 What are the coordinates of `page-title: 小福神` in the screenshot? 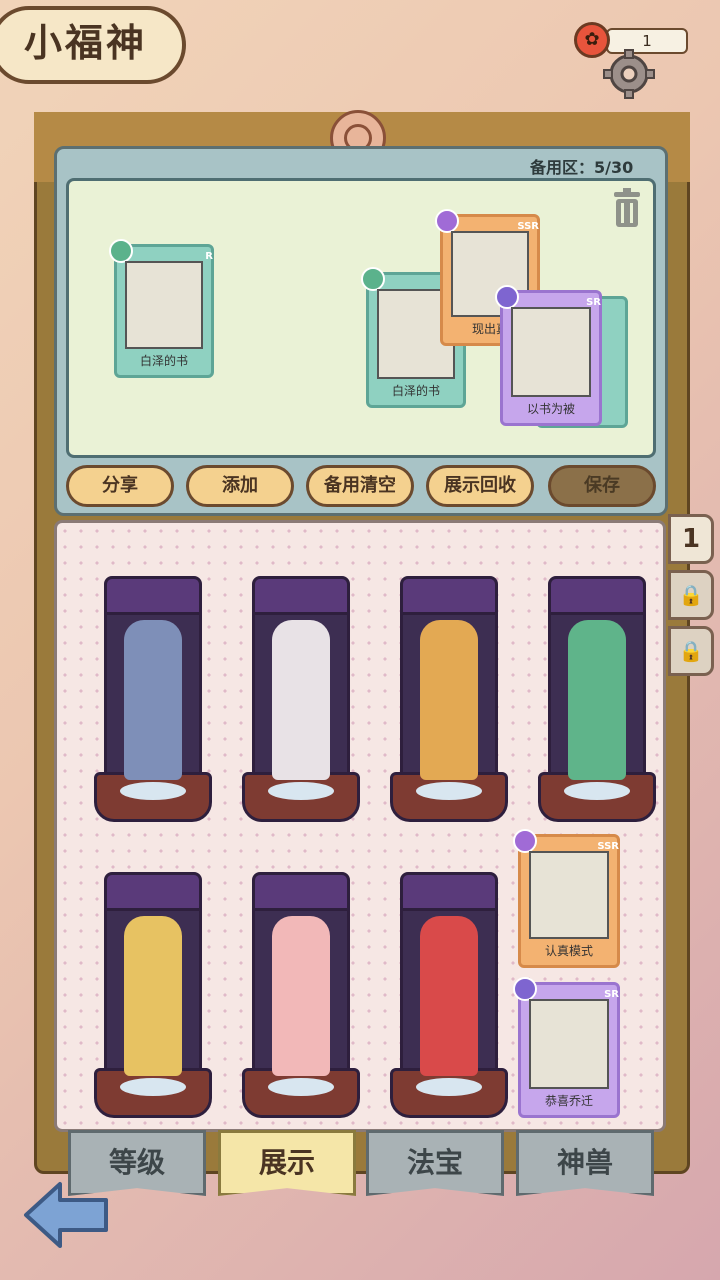 It's located at (86, 43).